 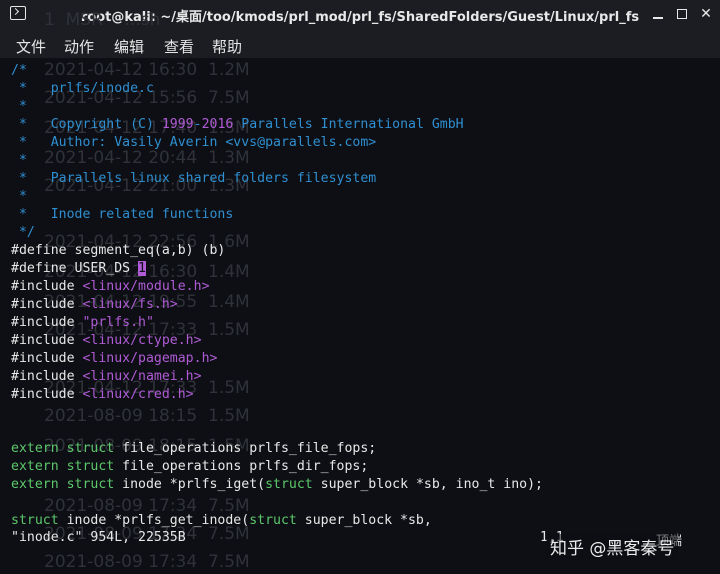 I want to click on code-token: super_block *sb, ino_t ino);, so click(x=427, y=484).